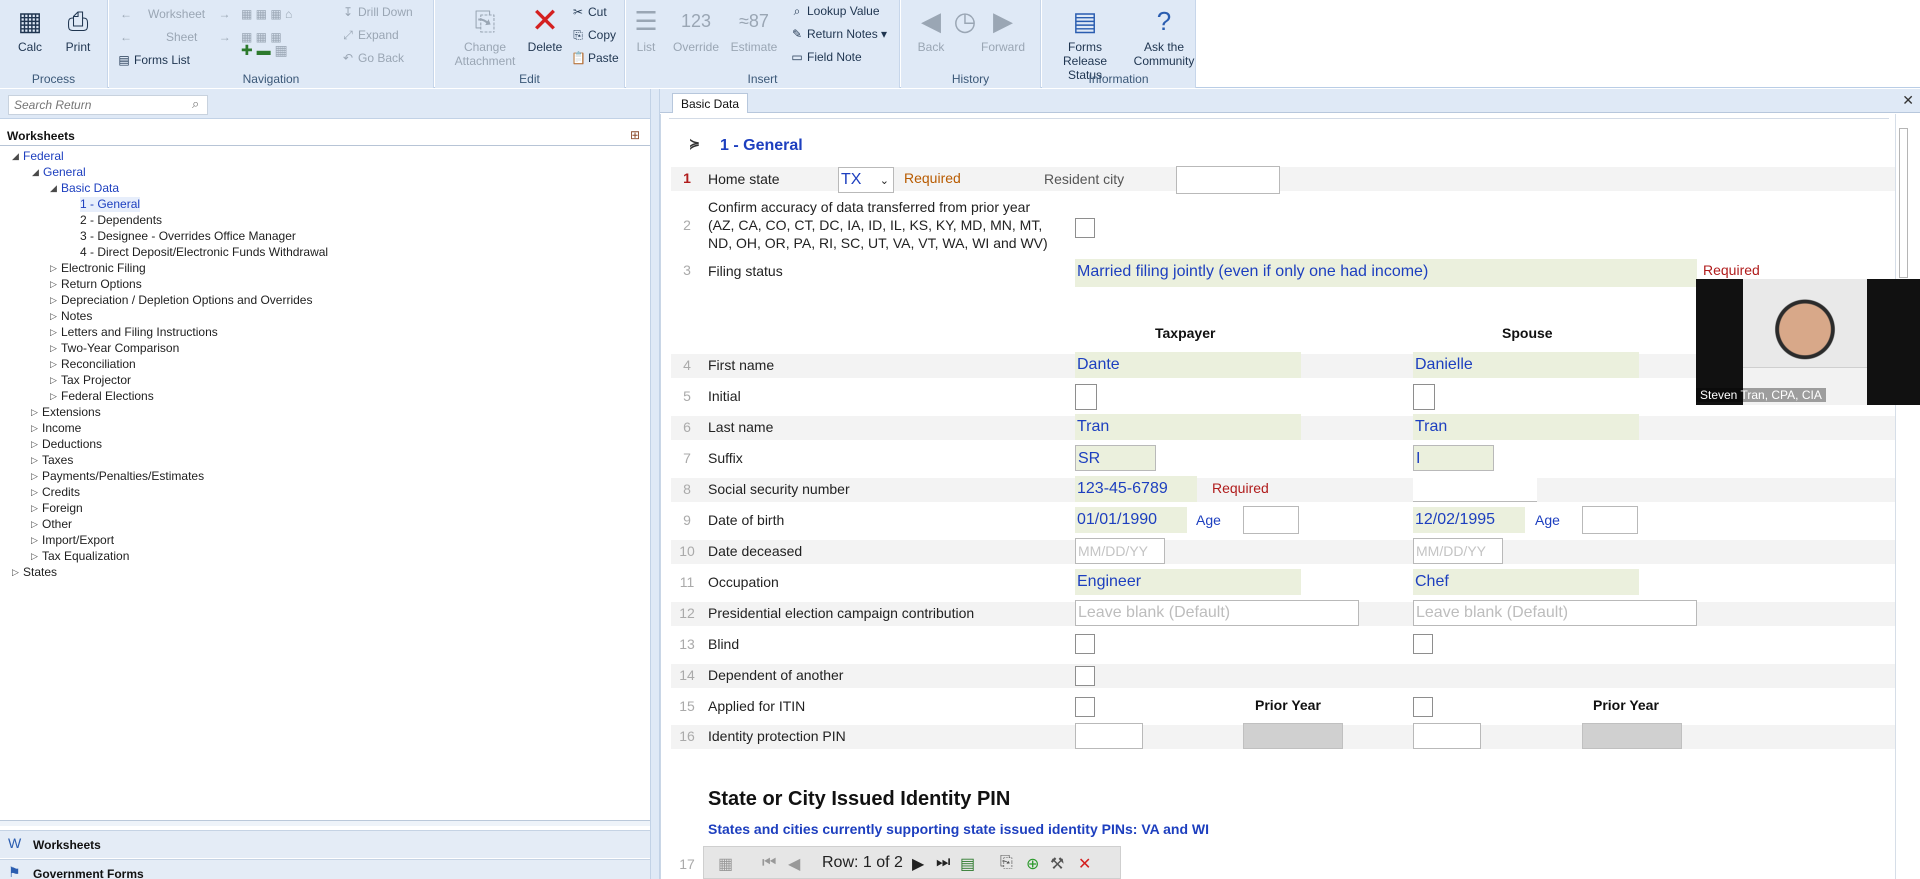  Describe the element at coordinates (117, 476) in the screenshot. I see `tree-item-payments: ▷ Payments/Penalties/Estimates` at that location.